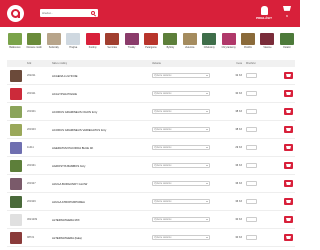 The width and height of the screenshot is (320, 250). What do you see at coordinates (102, 184) in the screenshot?
I see `product-name: AJUGA BURGUNDY GLOW` at bounding box center [102, 184].